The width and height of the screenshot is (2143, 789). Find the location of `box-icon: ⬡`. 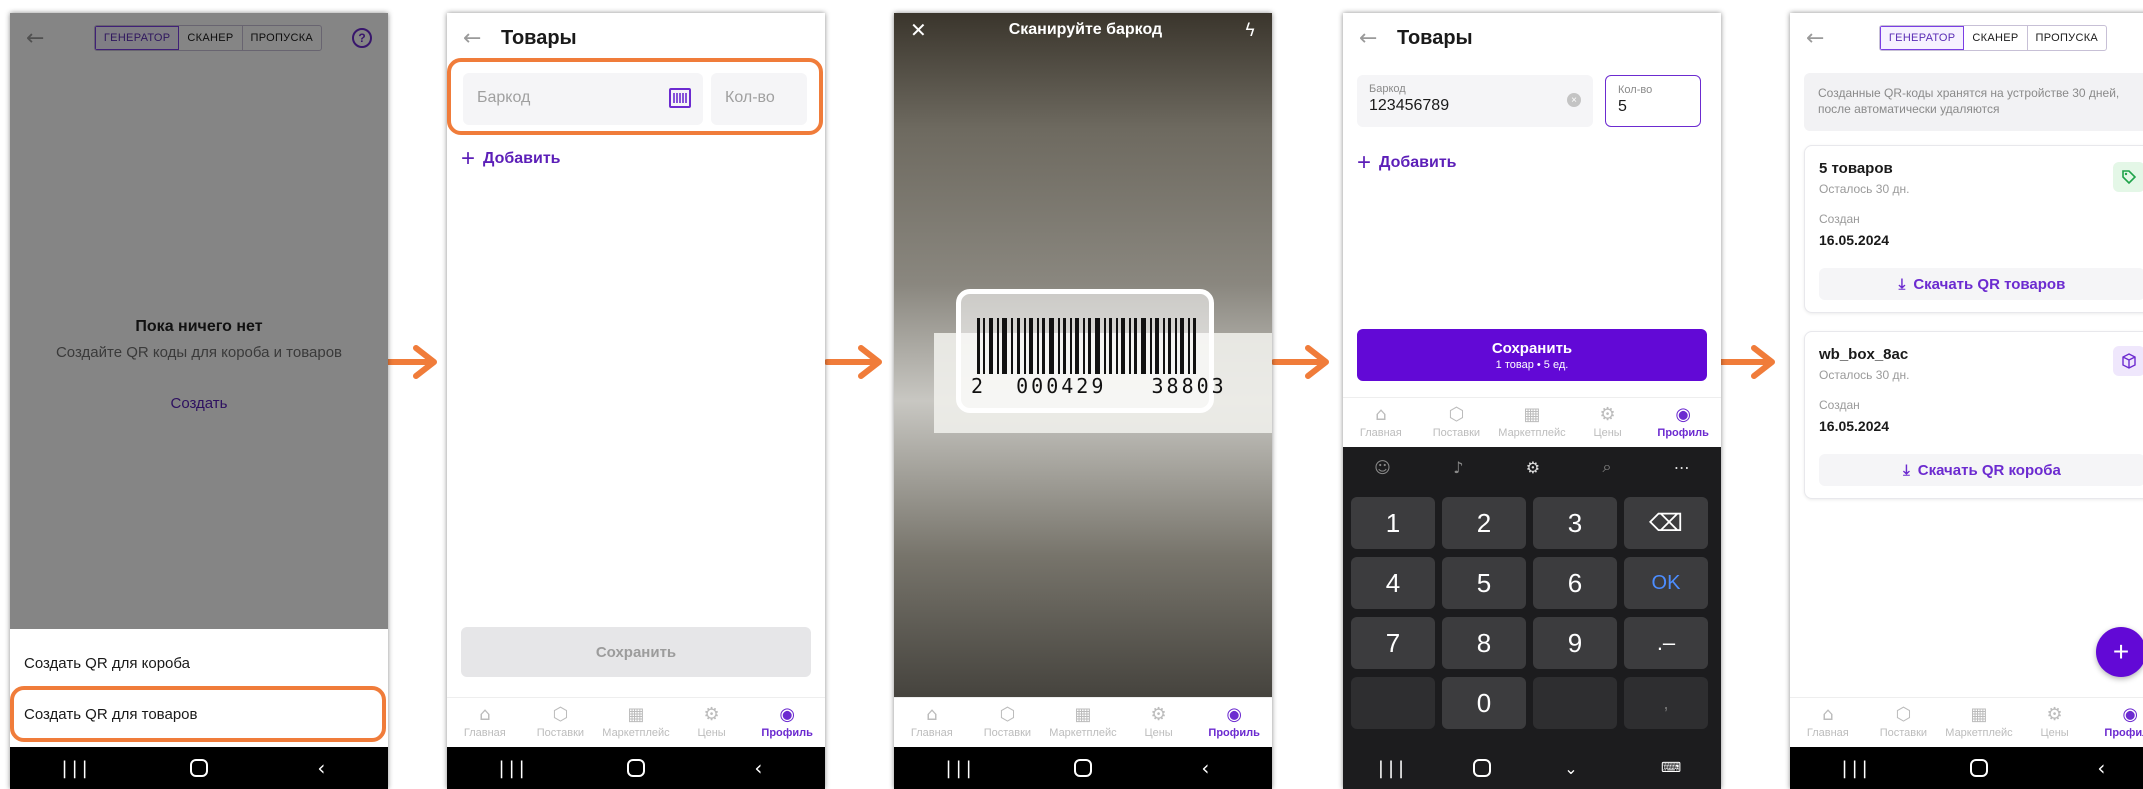

box-icon: ⬡ is located at coordinates (1456, 414).